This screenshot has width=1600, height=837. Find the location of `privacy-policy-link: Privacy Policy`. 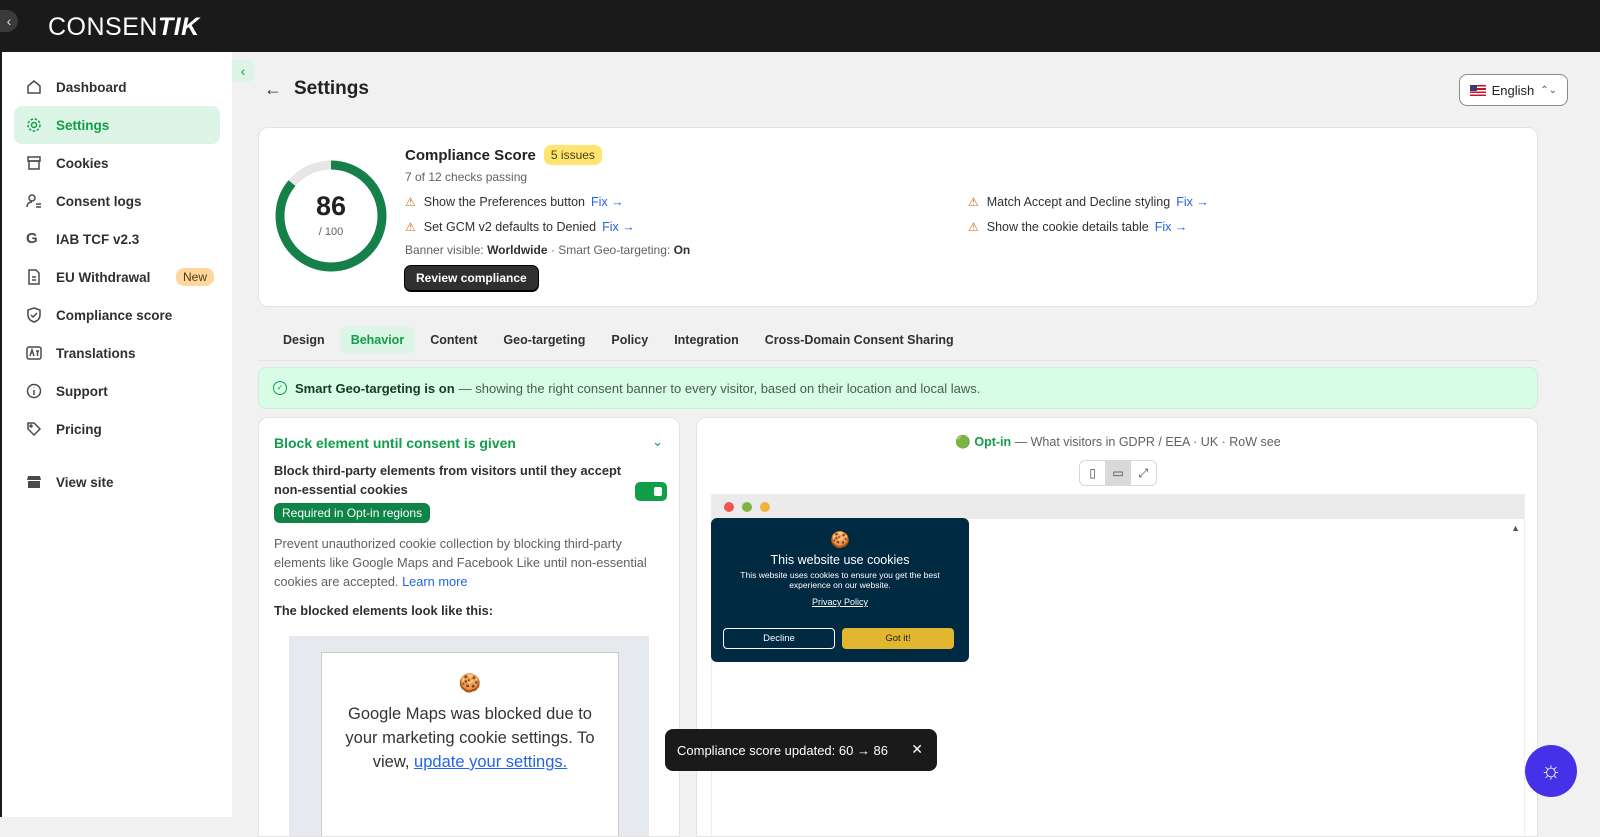

privacy-policy-link: Privacy Policy is located at coordinates (840, 602).